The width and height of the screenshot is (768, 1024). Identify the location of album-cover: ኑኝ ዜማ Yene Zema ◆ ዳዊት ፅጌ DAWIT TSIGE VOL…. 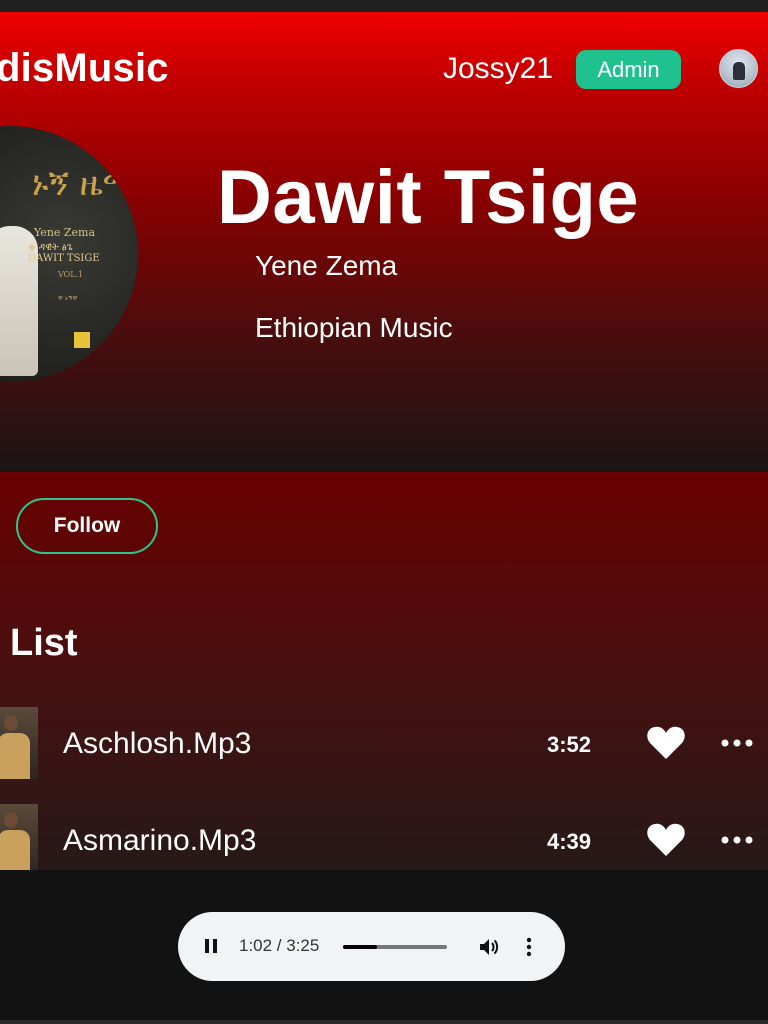
(69, 254).